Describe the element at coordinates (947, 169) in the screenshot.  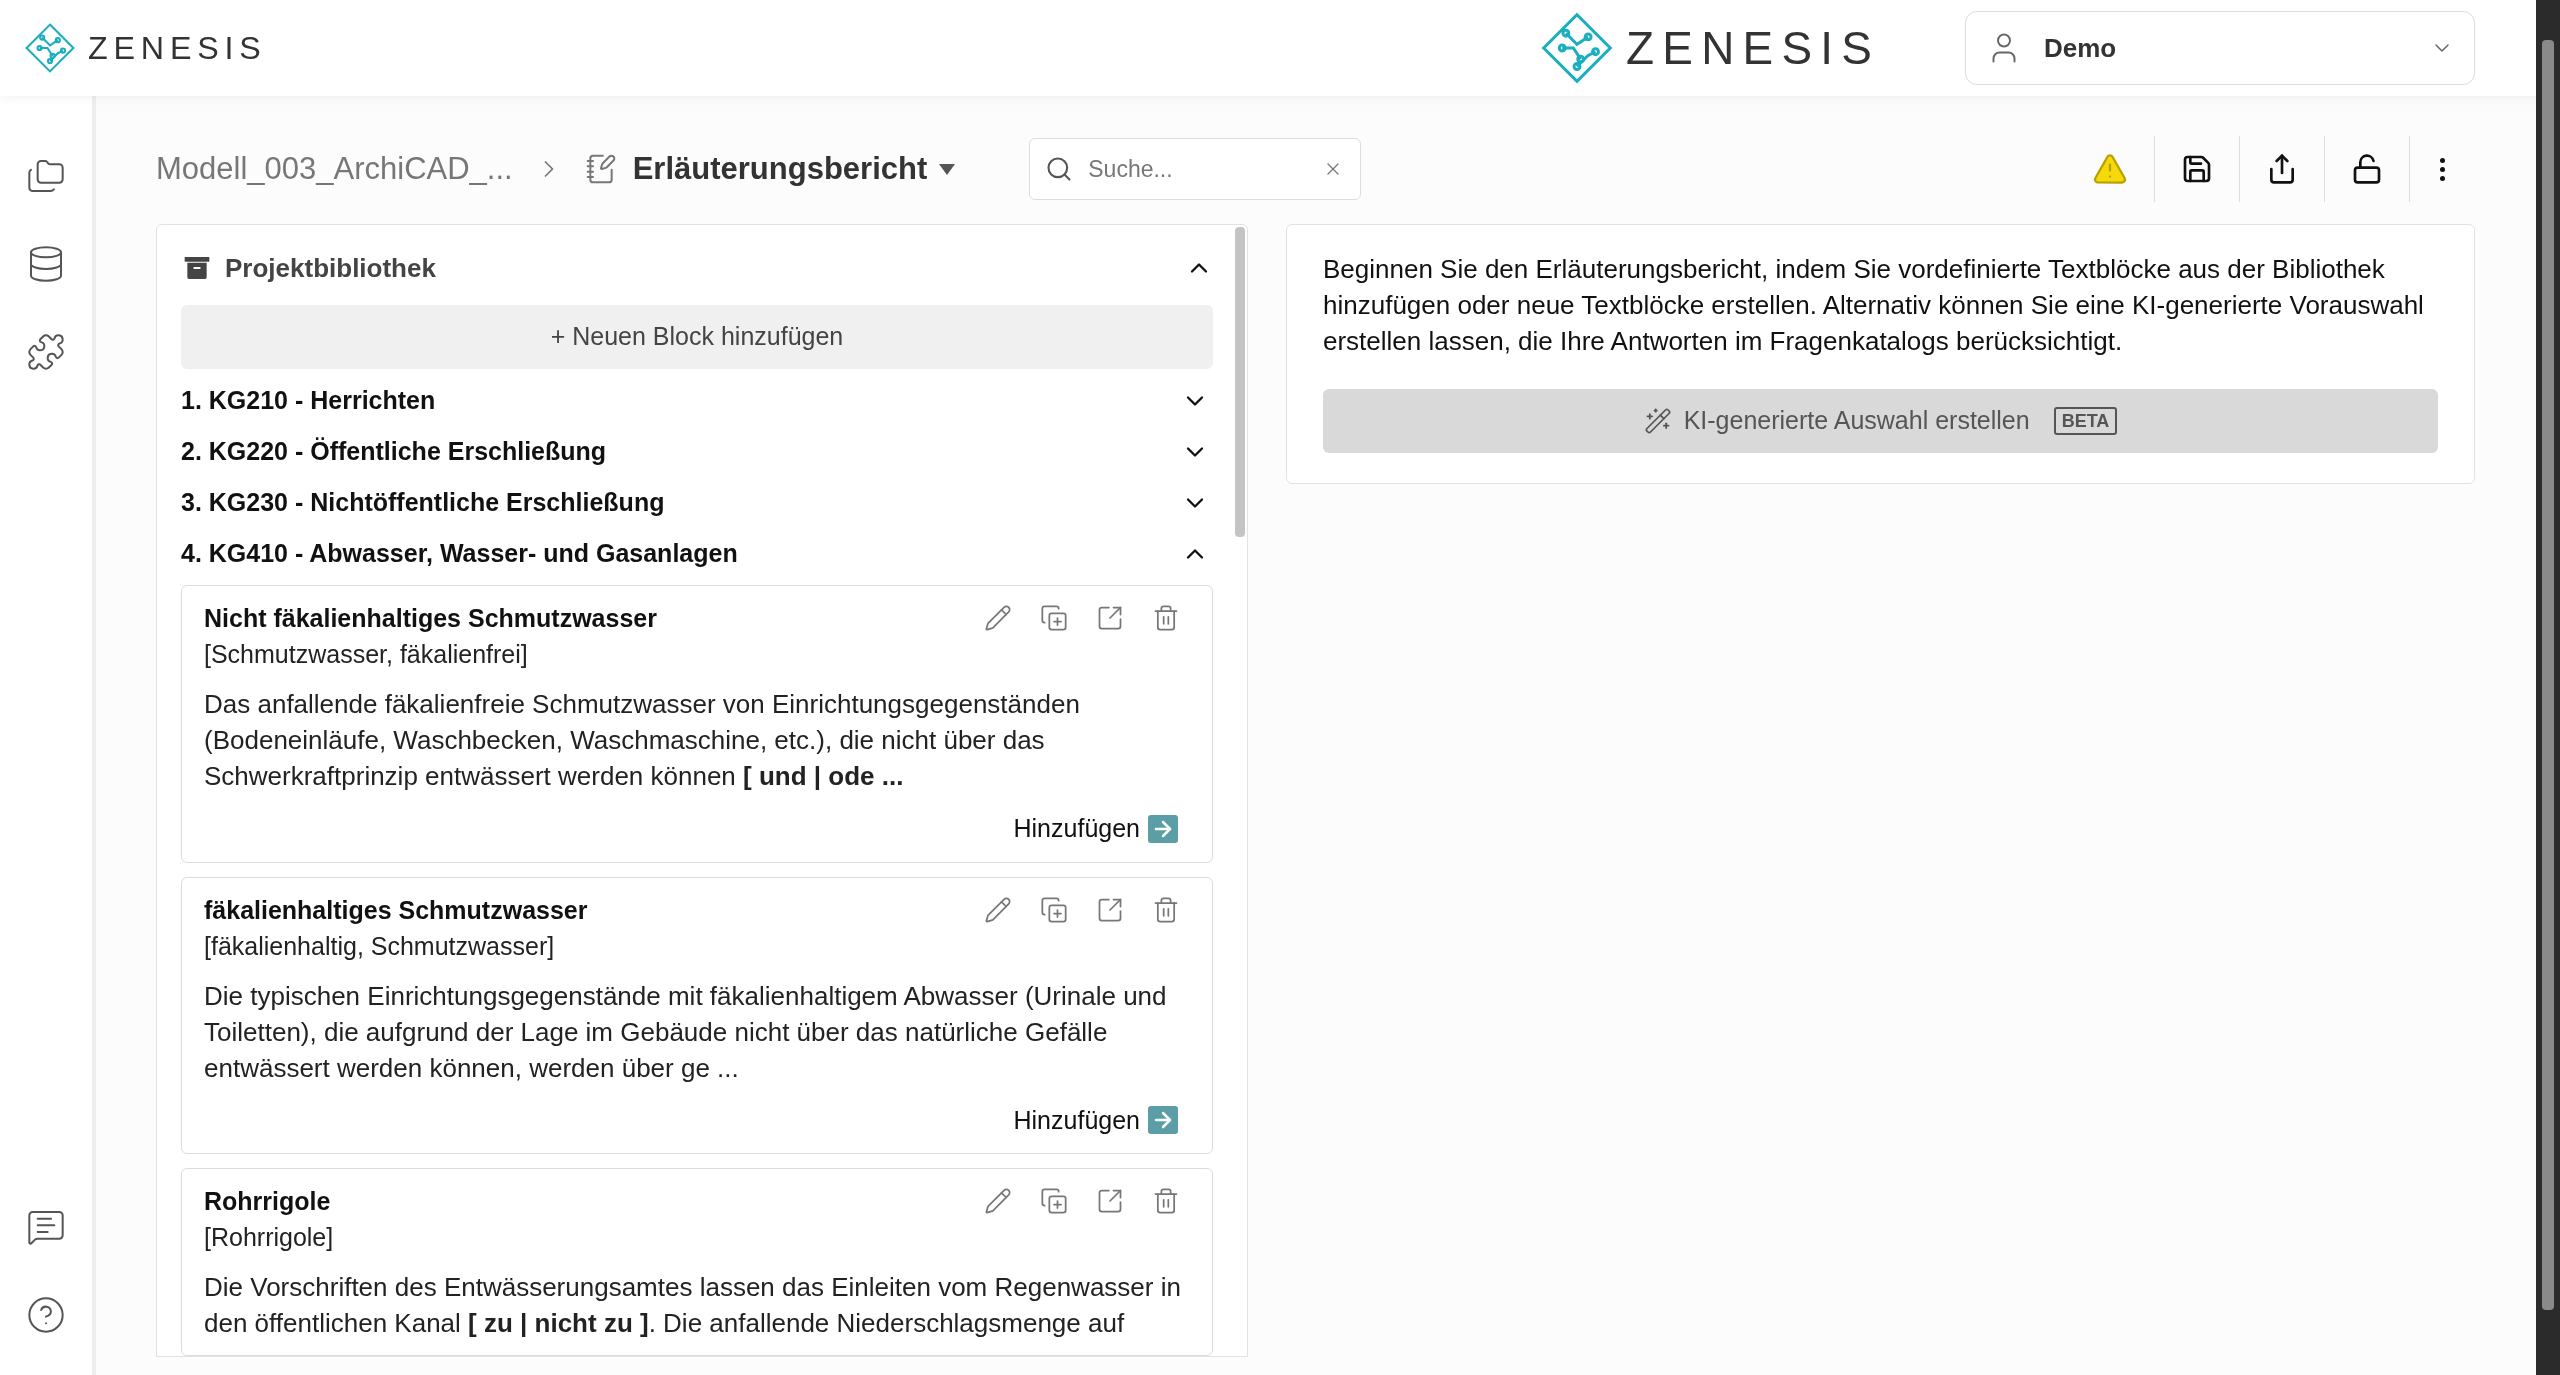
I see `caret-icon` at that location.